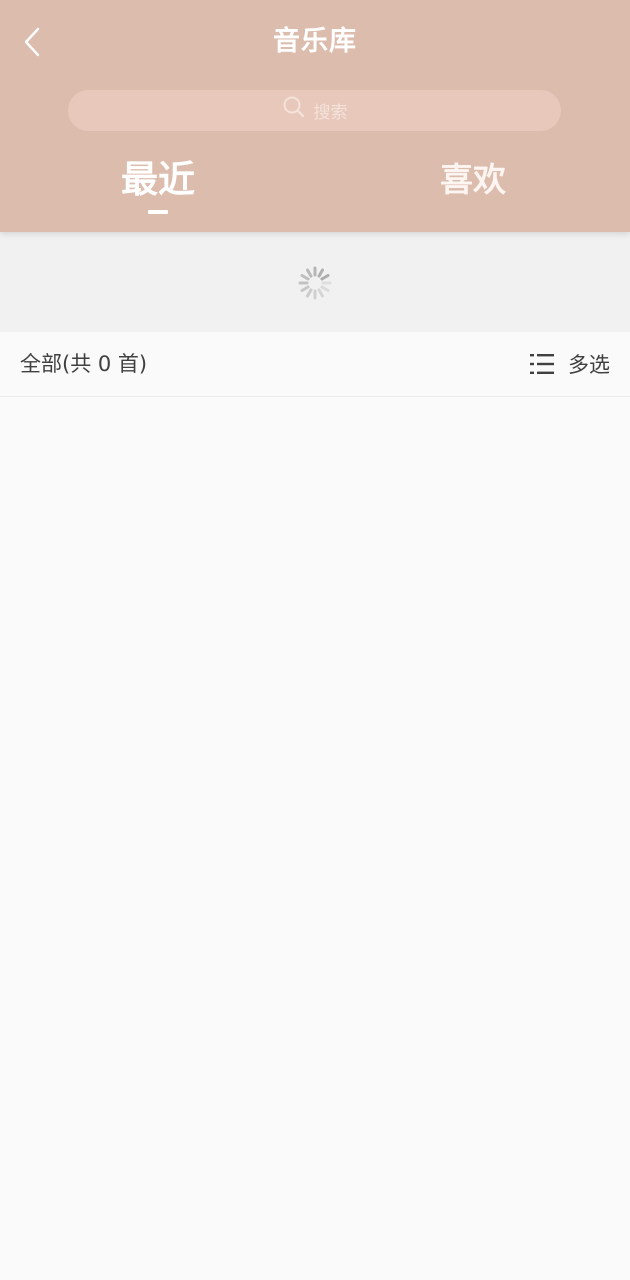  I want to click on tab-recent: 最近, so click(158, 184).